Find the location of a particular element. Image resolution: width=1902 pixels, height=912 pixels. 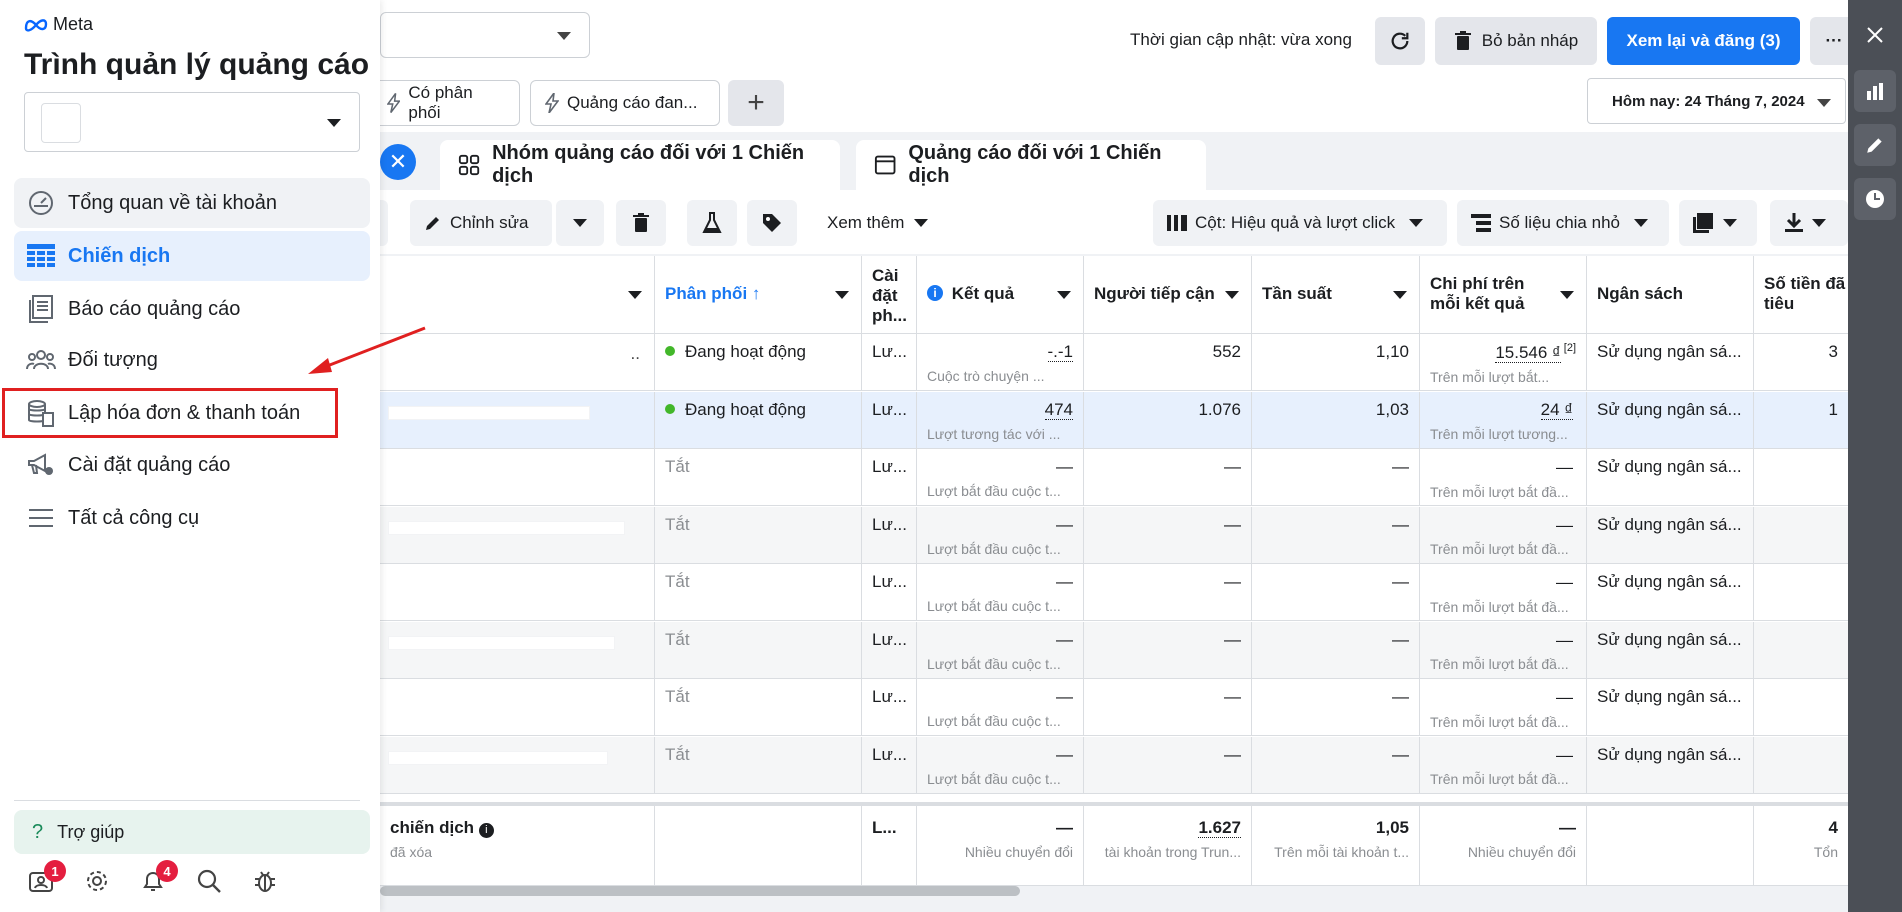

cpr-footnote: [2] is located at coordinates (1569, 348).